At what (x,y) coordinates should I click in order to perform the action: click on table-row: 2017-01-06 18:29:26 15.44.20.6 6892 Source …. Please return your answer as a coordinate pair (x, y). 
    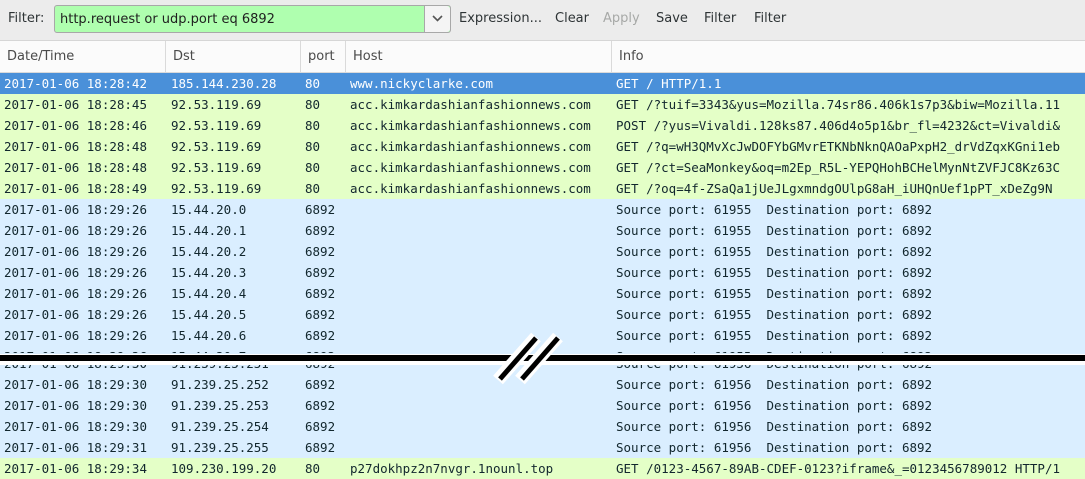
    Looking at the image, I should click on (542, 335).